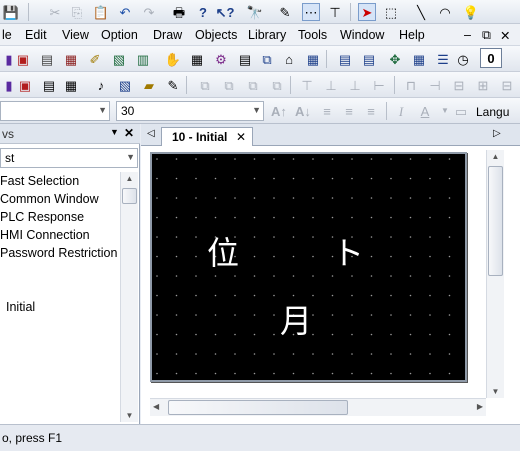 This screenshot has height=451, width=520. I want to click on tree-item: PLC Response, so click(42, 217).